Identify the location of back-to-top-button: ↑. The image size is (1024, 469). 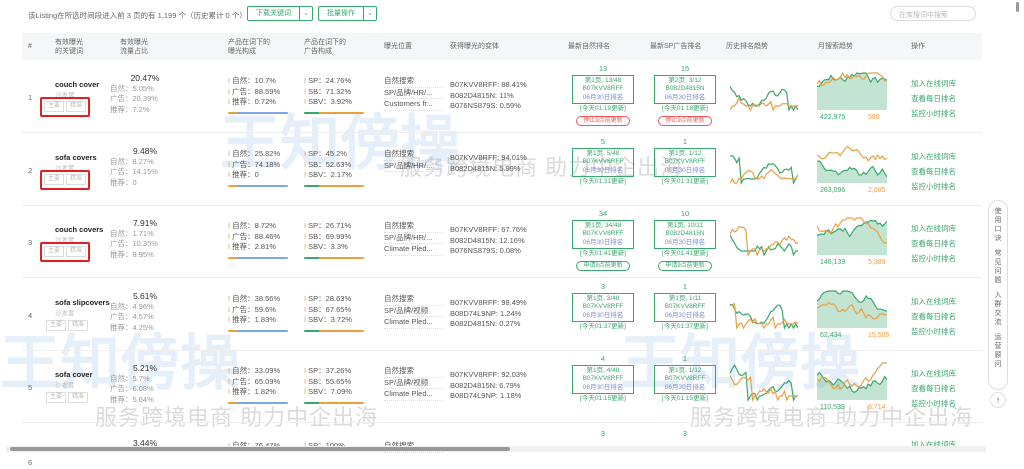
(998, 400).